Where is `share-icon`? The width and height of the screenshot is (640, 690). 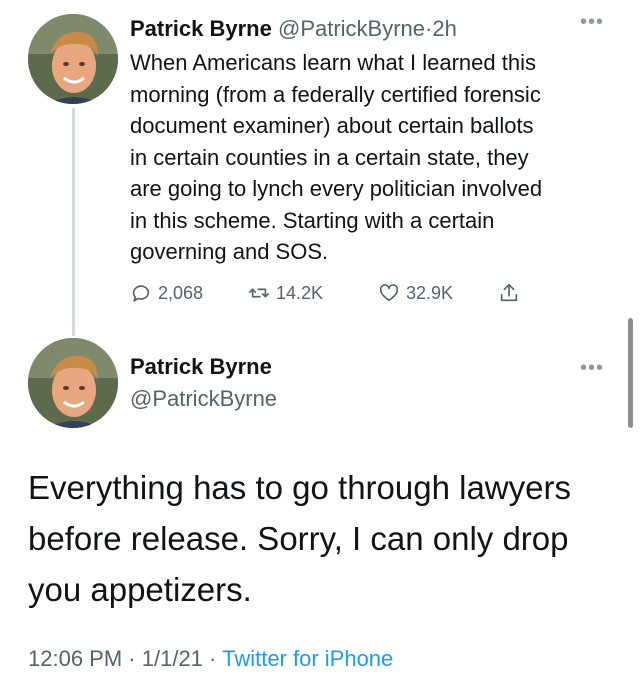
share-icon is located at coordinates (509, 292).